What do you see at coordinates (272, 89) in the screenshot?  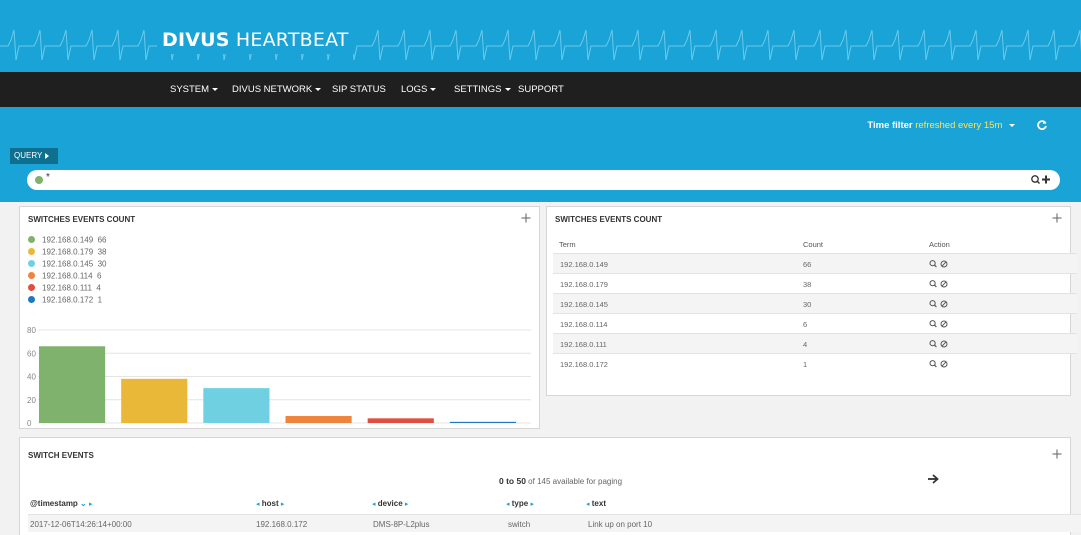 I see `nav-divus-network-label: DIVUS NETWORK` at bounding box center [272, 89].